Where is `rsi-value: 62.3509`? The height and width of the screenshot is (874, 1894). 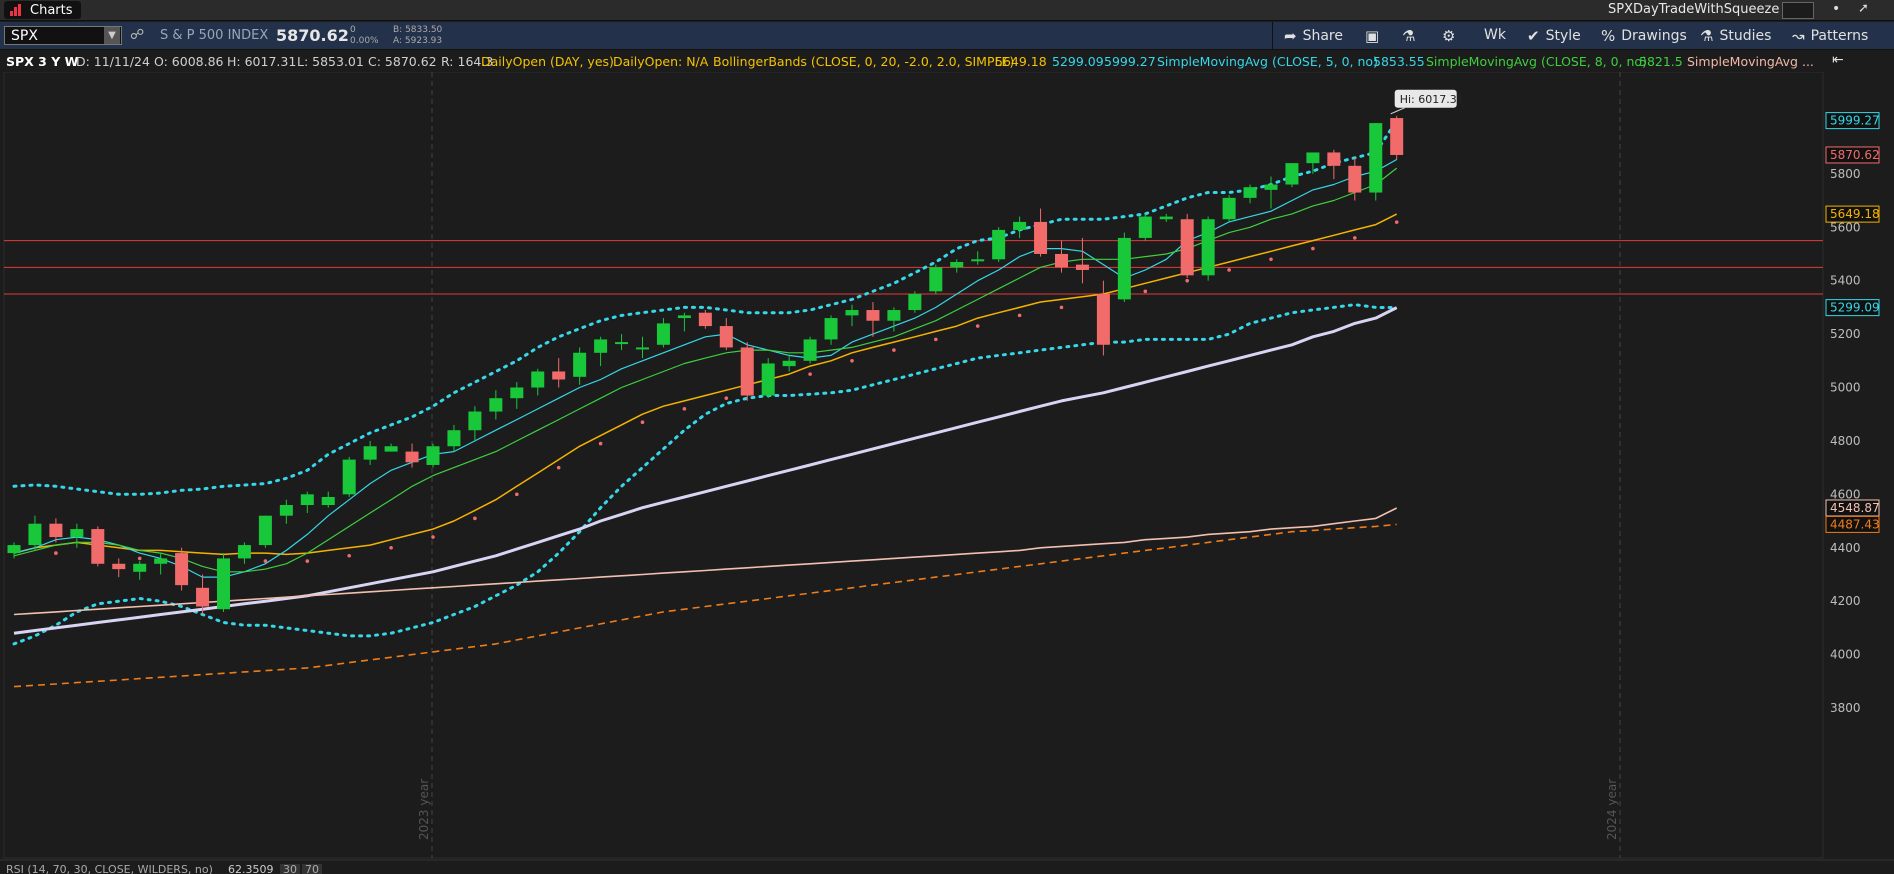
rsi-value: 62.3509 is located at coordinates (251, 869).